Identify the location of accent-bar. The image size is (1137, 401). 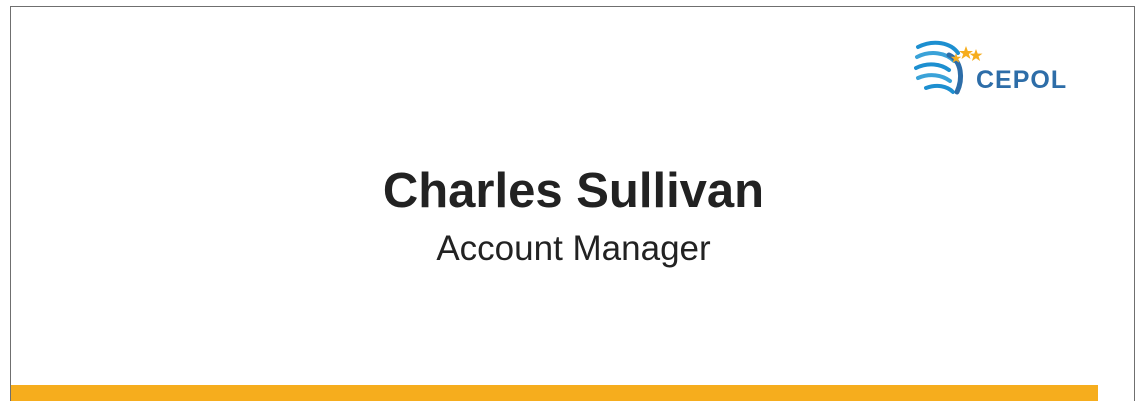
(554, 393).